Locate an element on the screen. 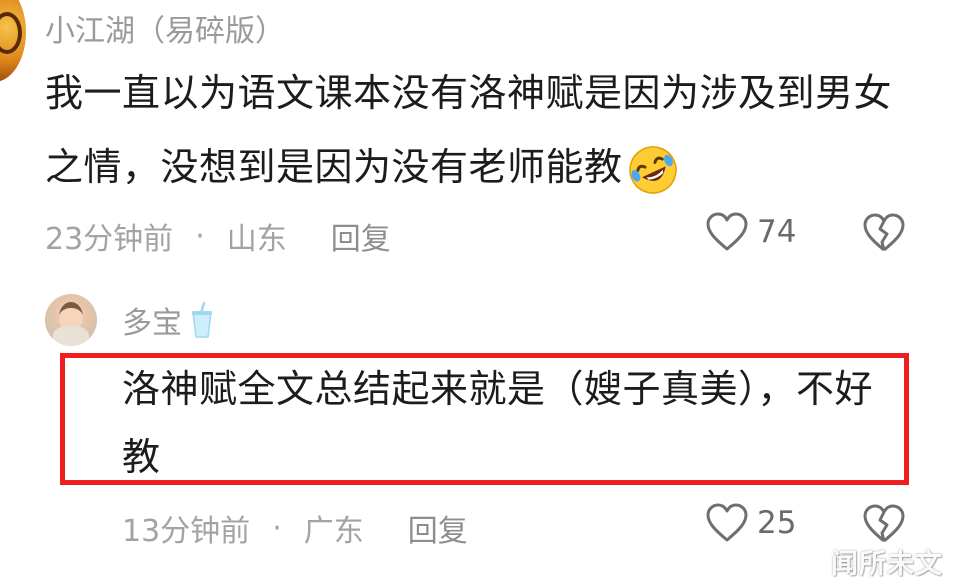  comment-time: 13分钟前 is located at coordinates (186, 531).